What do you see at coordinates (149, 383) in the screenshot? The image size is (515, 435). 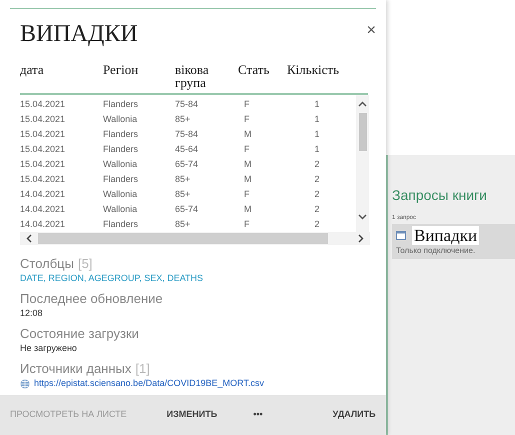 I see `source-link: https://epistat.sciensano.be/Data/COVID19BE_MORT.csv` at bounding box center [149, 383].